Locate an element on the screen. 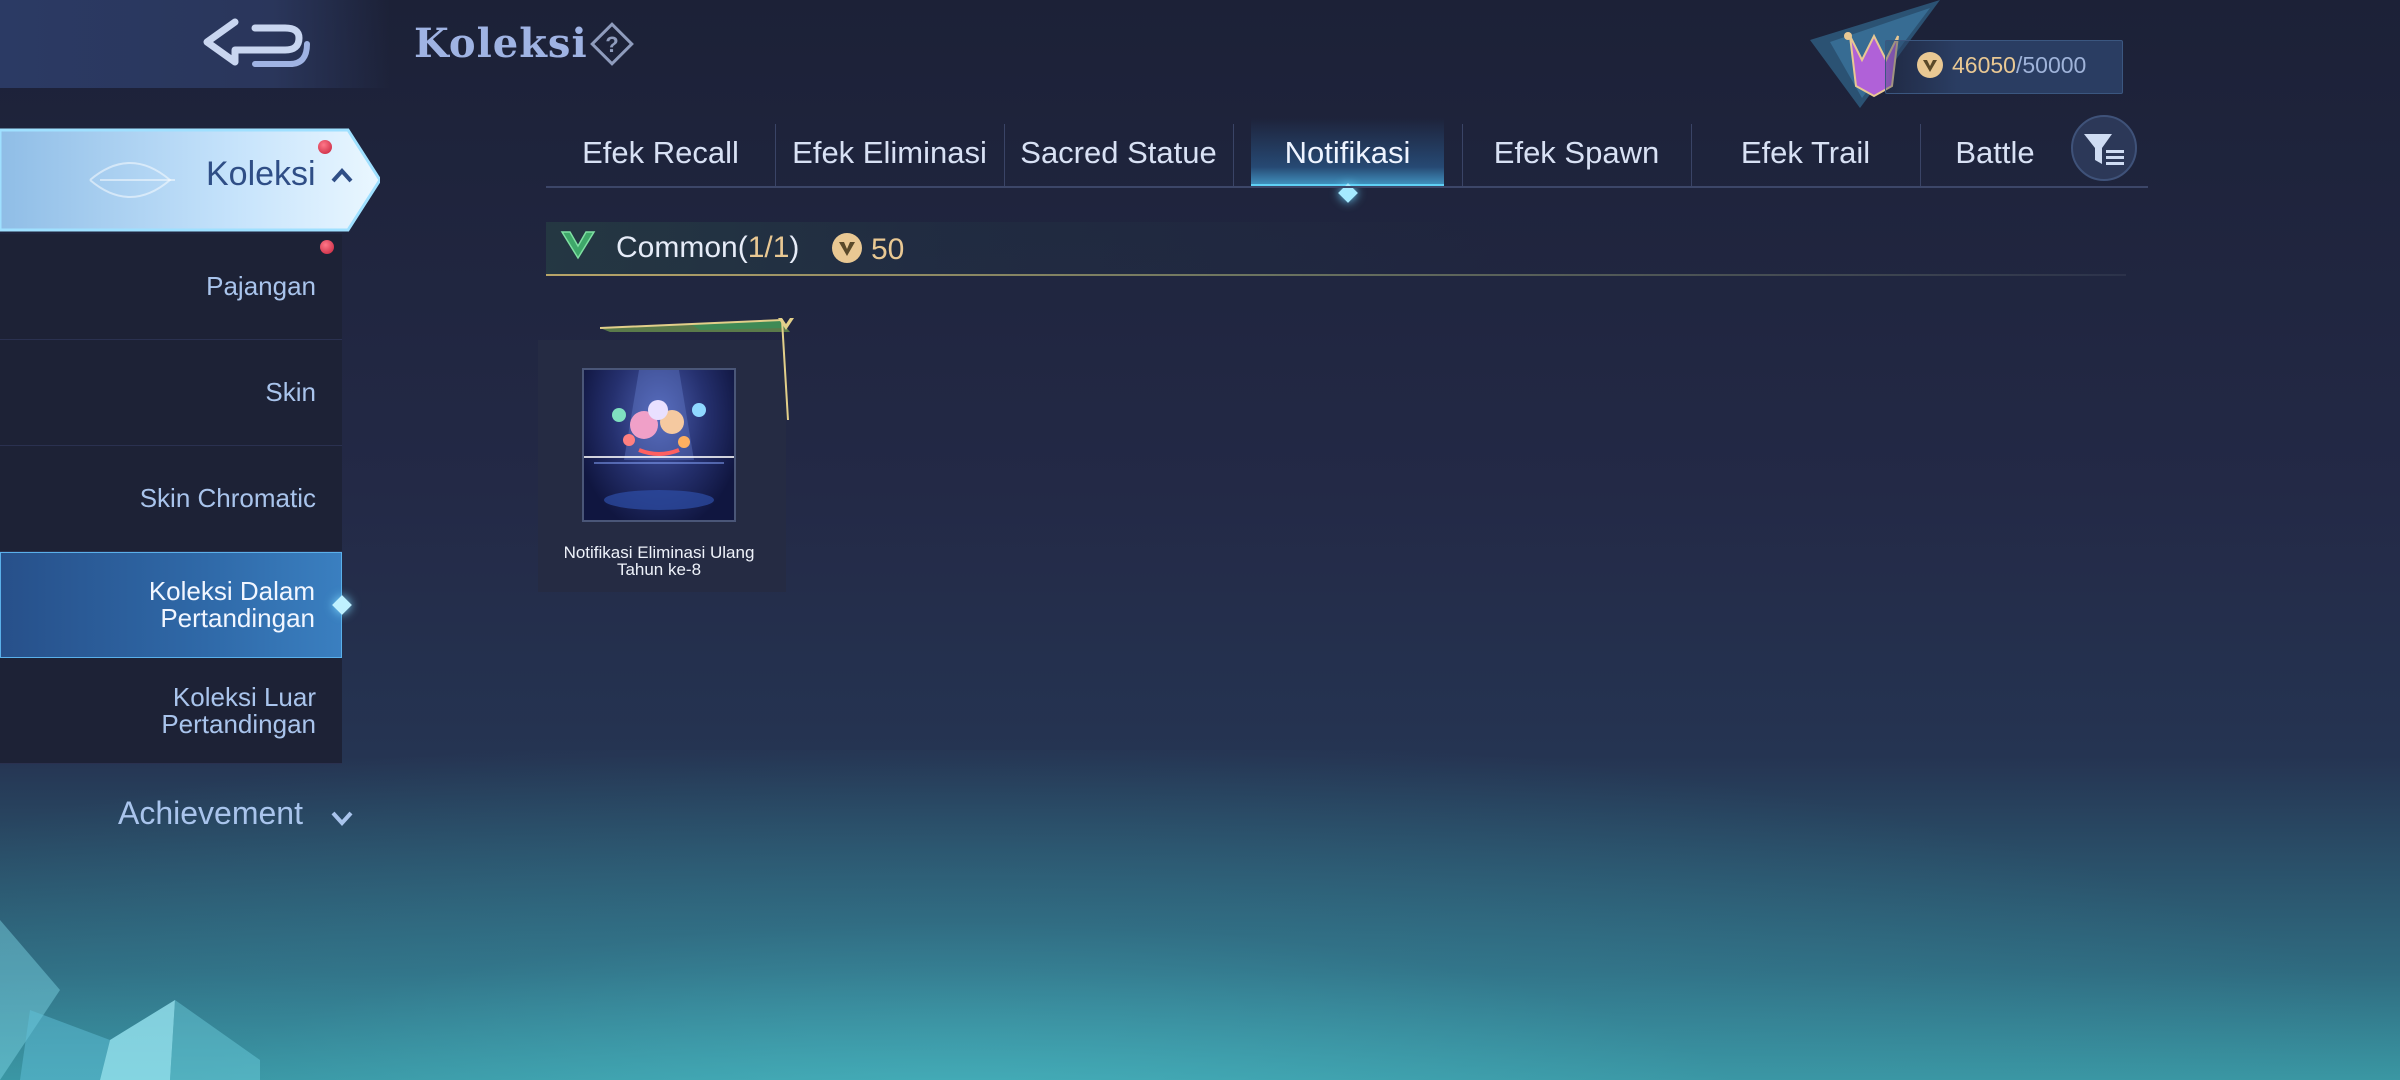 This screenshot has width=2400, height=1080. tab-efek-recall: Efek Recall is located at coordinates (660, 153).